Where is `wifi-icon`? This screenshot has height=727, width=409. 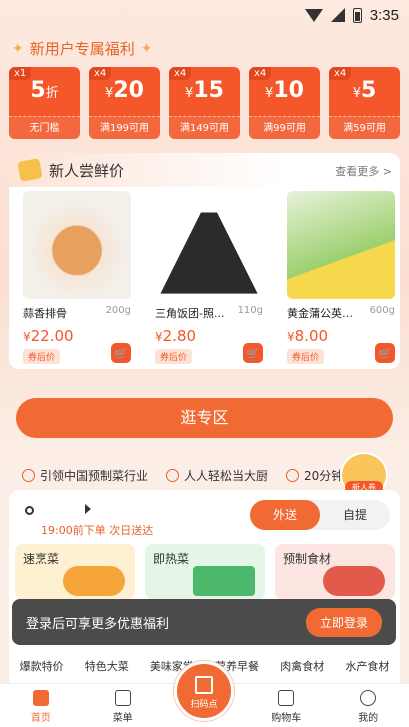 wifi-icon is located at coordinates (313, 15).